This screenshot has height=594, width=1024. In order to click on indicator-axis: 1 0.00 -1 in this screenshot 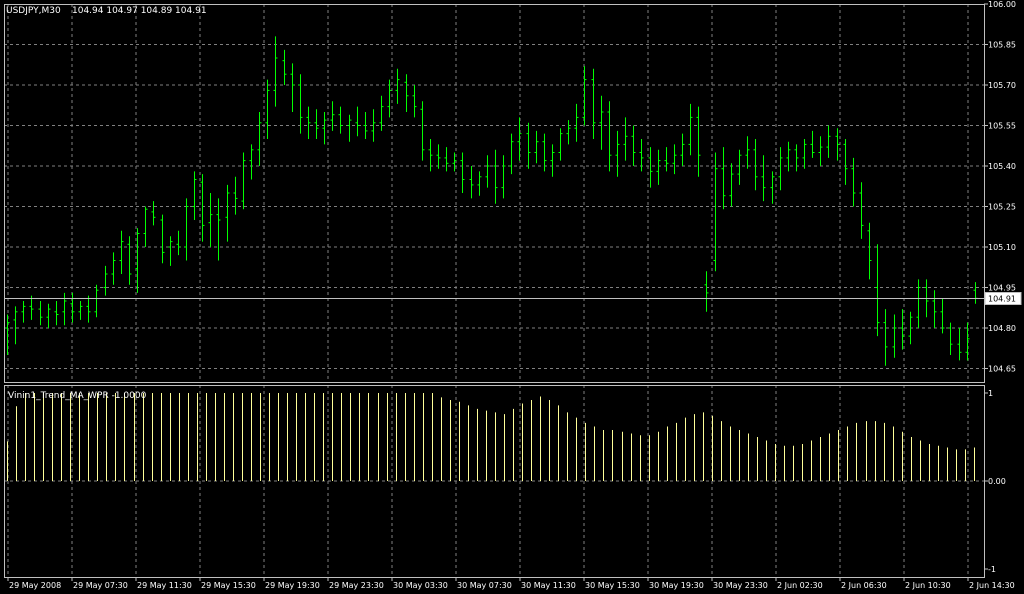, I will do `click(995, 481)`.